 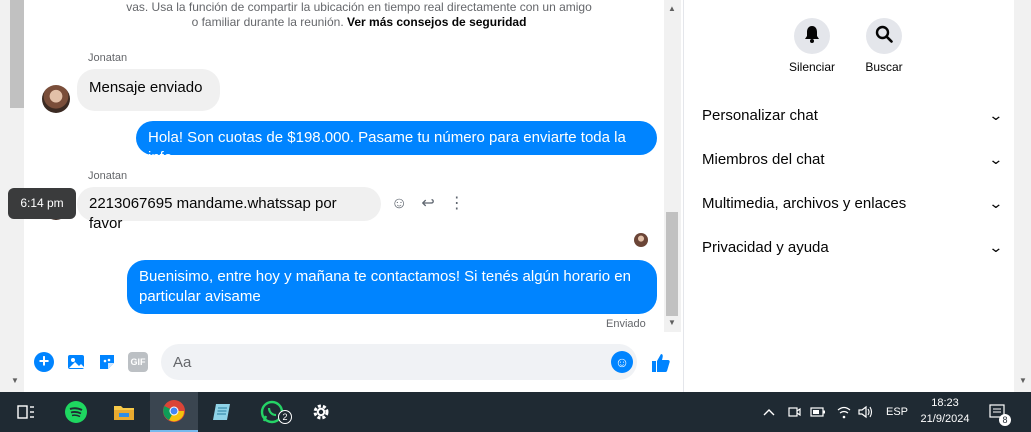 What do you see at coordinates (853, 159) in the screenshot?
I see `section-chat-members: Miembros del chat ⌄` at bounding box center [853, 159].